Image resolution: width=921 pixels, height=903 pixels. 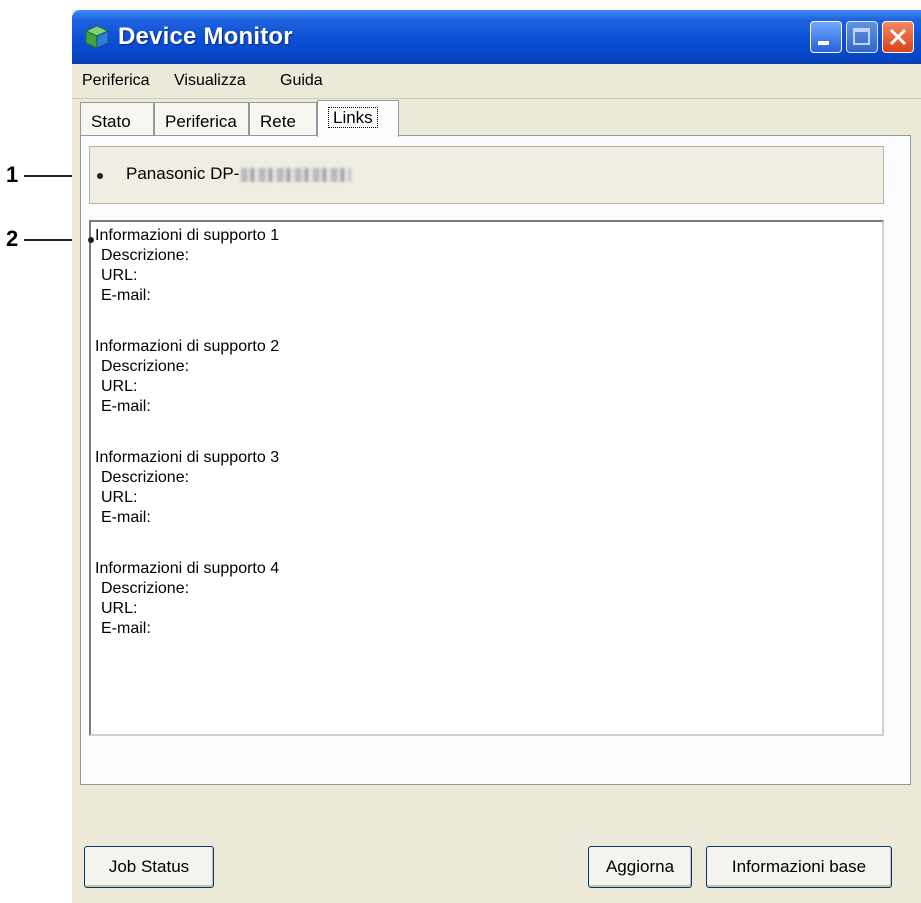 I want to click on menu-periferica: Periferica, so click(x=116, y=81).